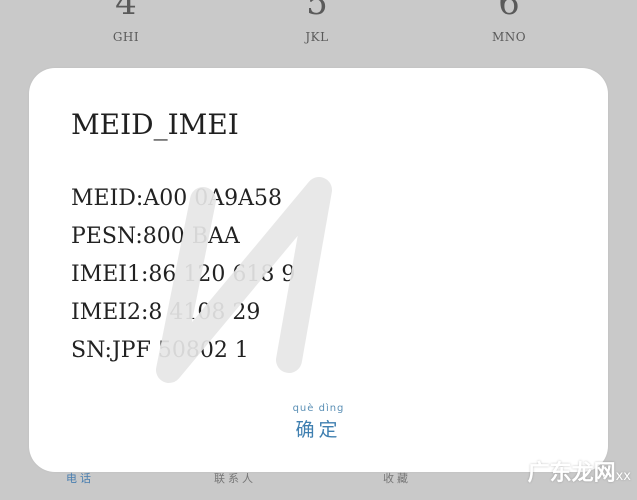 The image size is (637, 500). I want to click on confirm-pinyin: què dìng, so click(318, 408).